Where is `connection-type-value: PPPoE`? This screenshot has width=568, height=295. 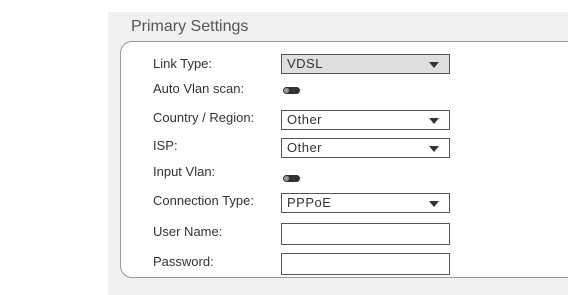
connection-type-value: PPPoE is located at coordinates (309, 202).